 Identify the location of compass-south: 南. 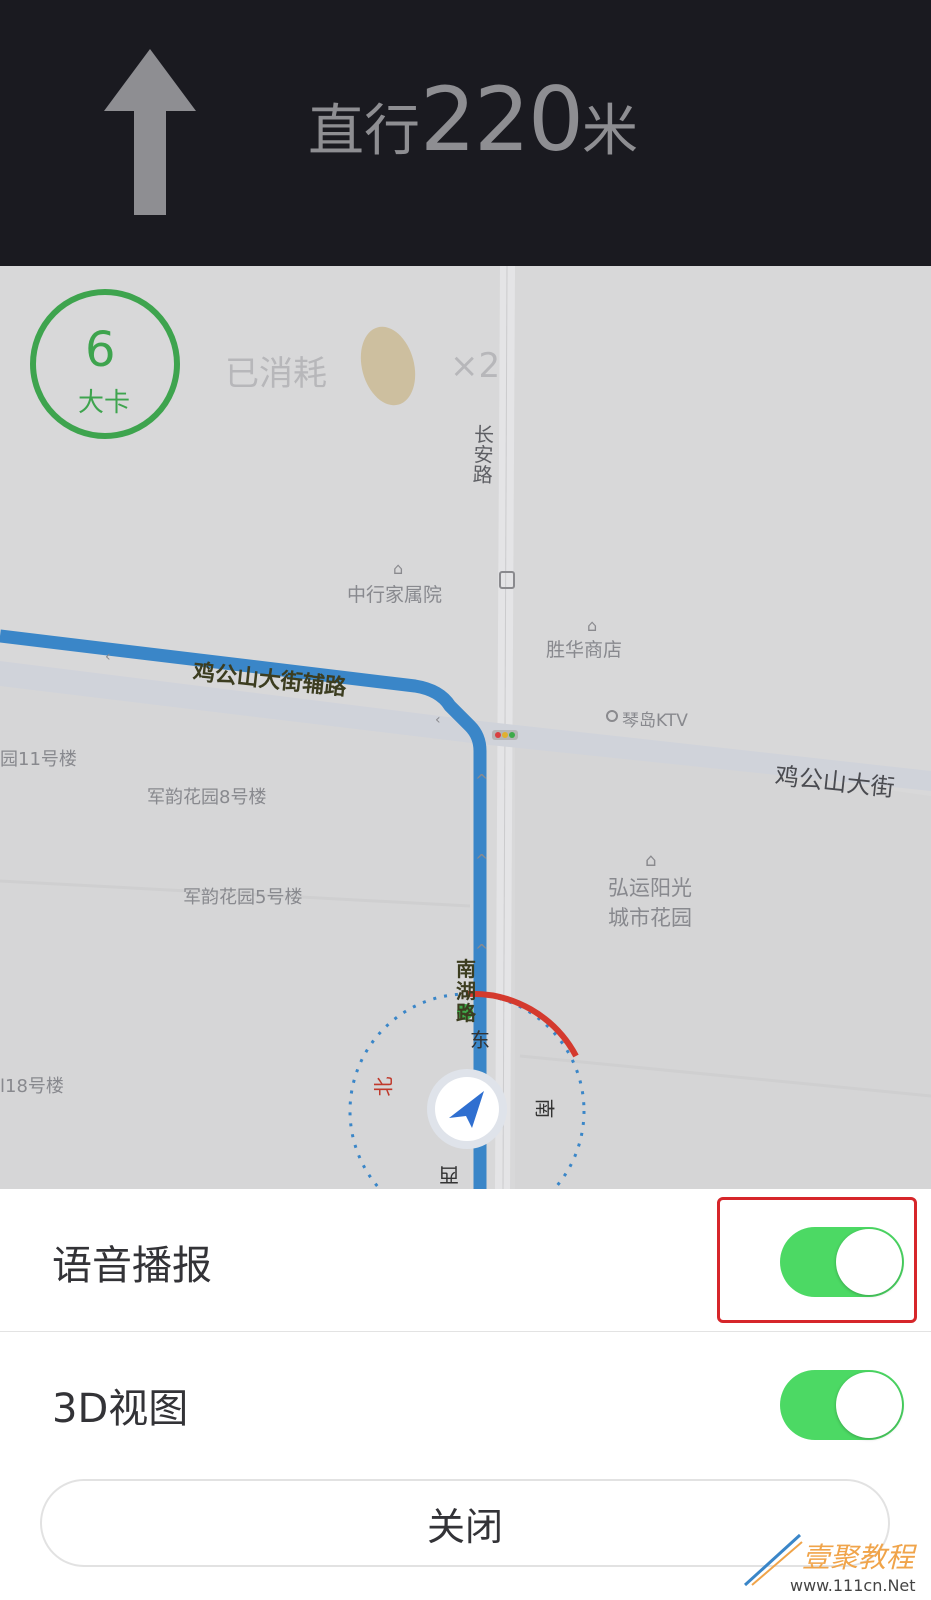
(544, 1108).